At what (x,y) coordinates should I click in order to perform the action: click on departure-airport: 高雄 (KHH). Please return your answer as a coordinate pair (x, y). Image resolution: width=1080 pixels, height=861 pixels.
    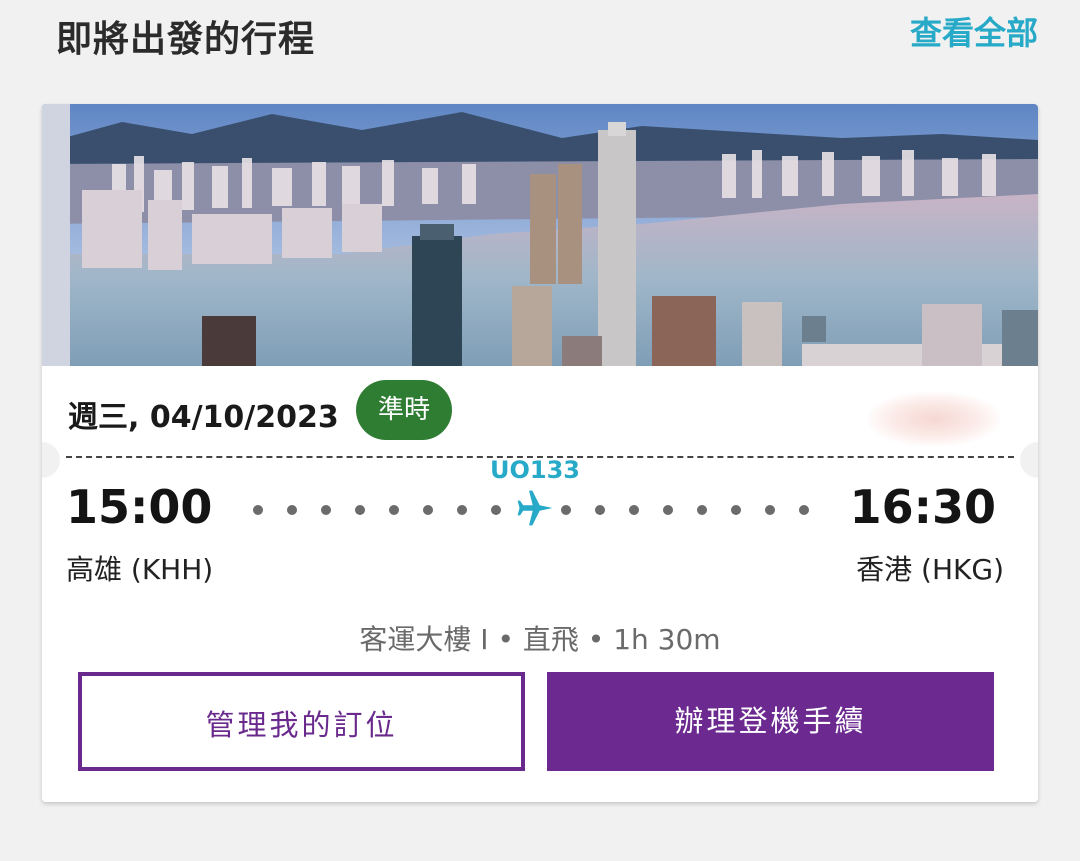
    Looking at the image, I should click on (140, 569).